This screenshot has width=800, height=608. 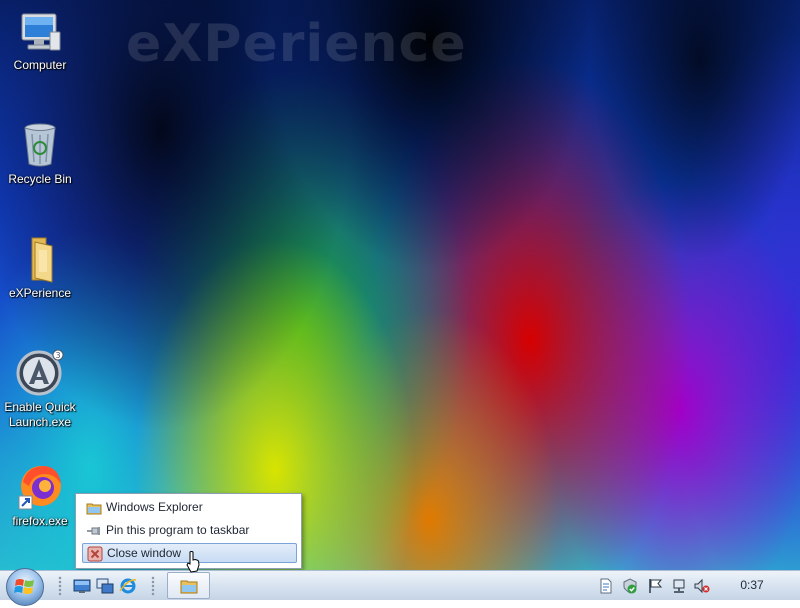 I want to click on hand-cursor-icon, so click(x=193, y=562).